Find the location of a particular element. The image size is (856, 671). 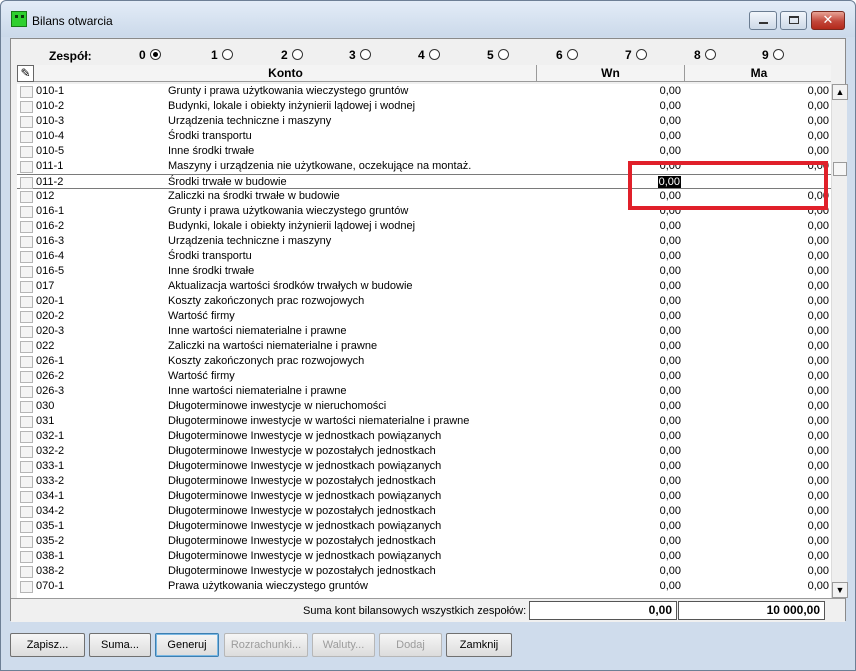

button-dodaj: Dodaj is located at coordinates (410, 645).